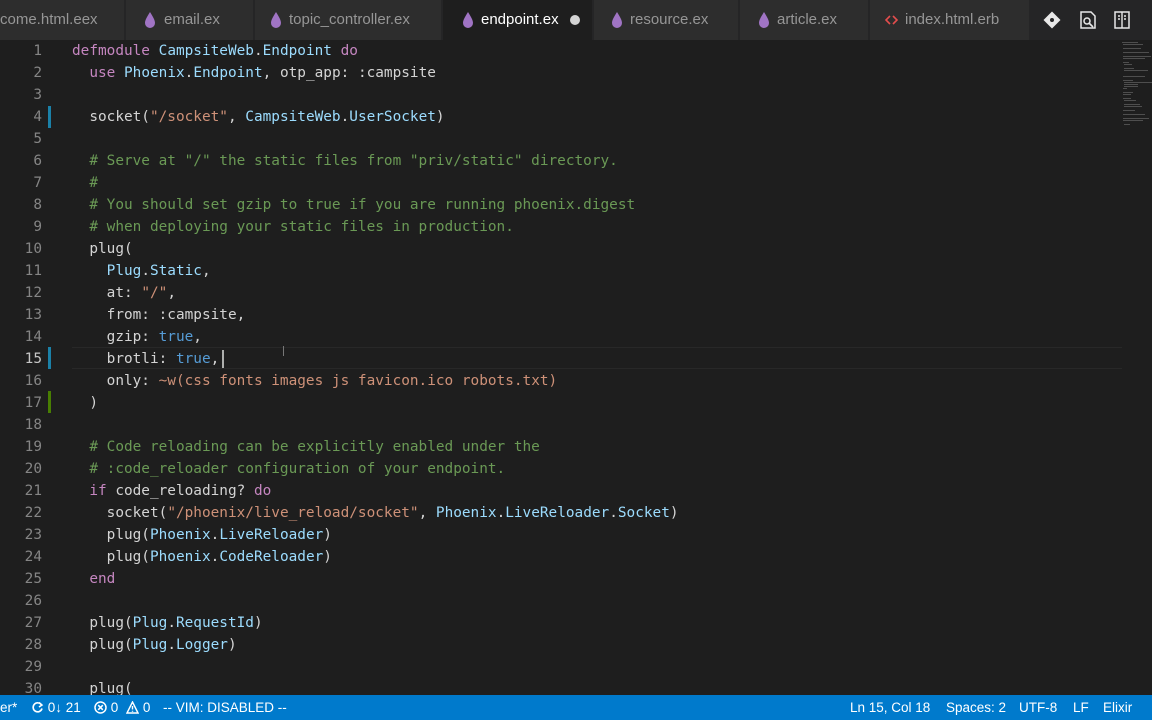 The height and width of the screenshot is (720, 1152). I want to click on tab-label: endpoint.ex, so click(520, 19).